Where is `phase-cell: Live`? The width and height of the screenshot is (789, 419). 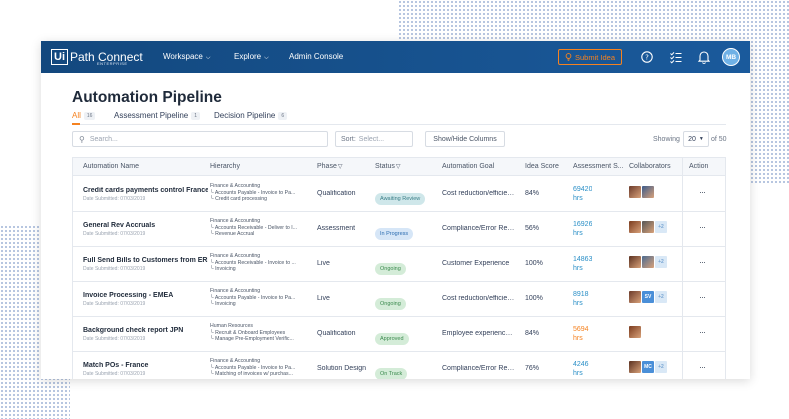 phase-cell: Live is located at coordinates (323, 298).